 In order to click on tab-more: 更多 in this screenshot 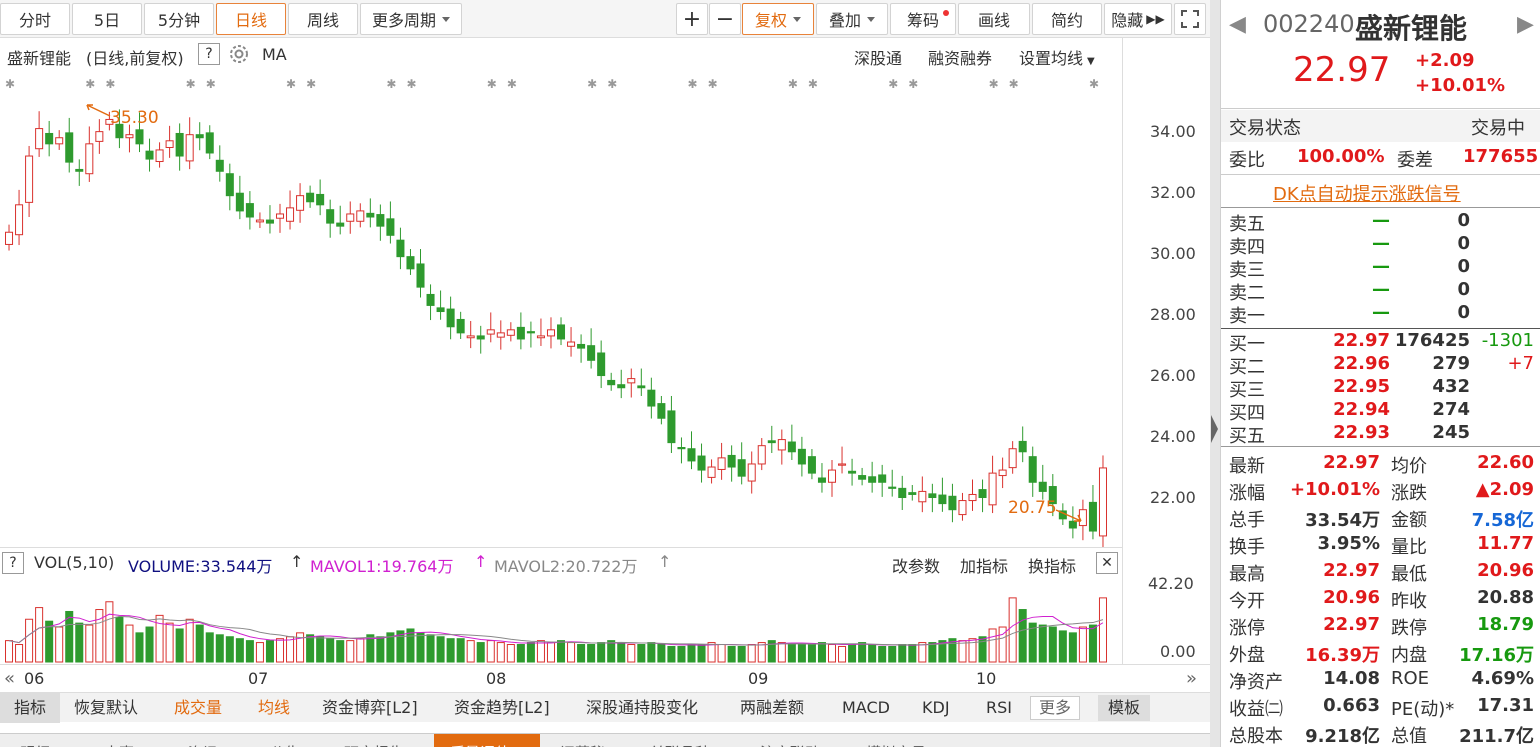, I will do `click(1055, 708)`.